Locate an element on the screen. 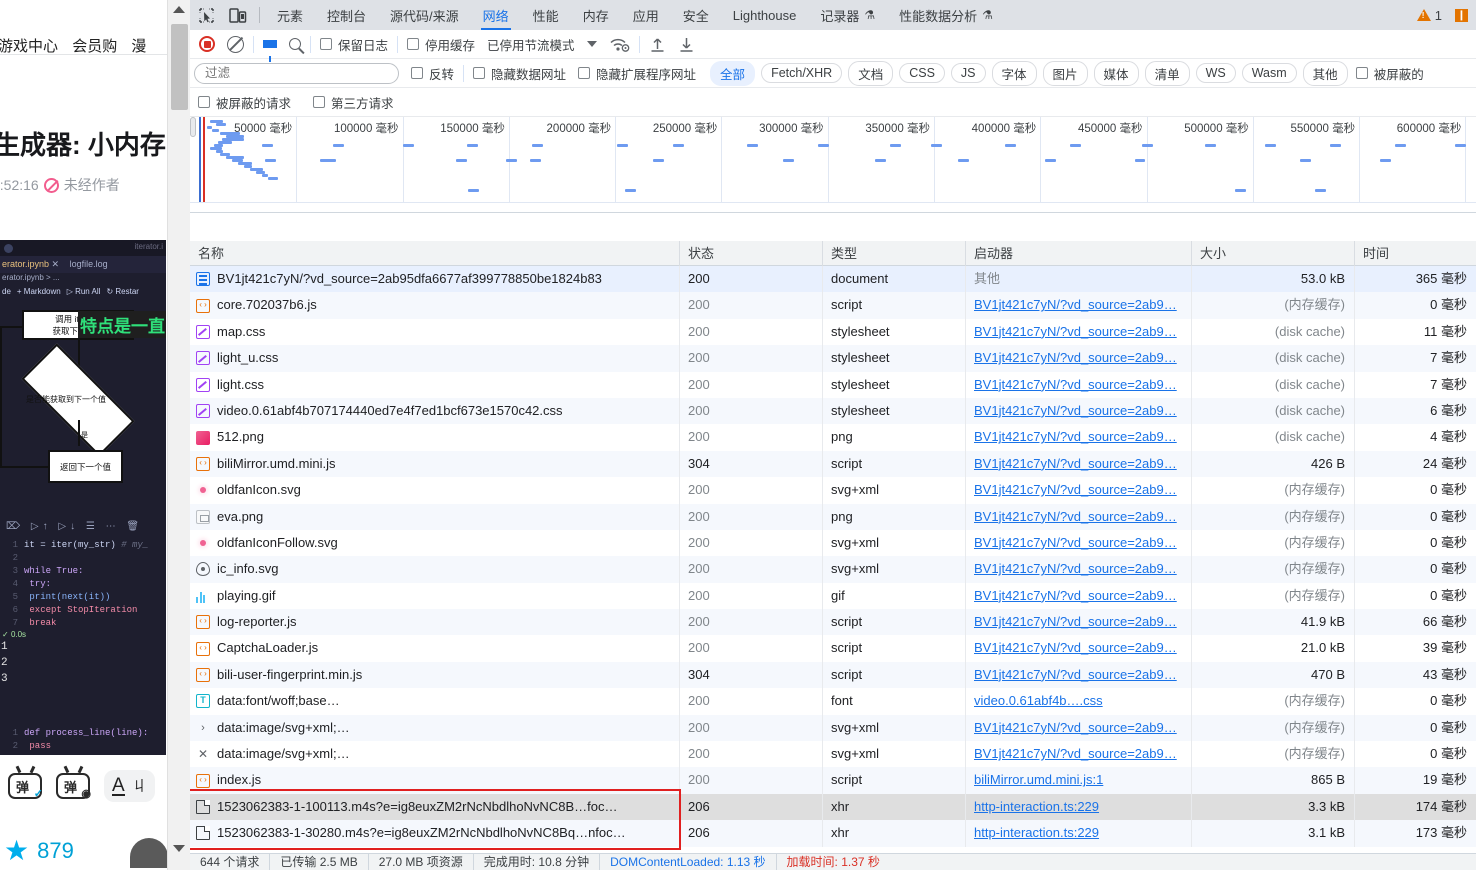 The height and width of the screenshot is (870, 1476). column-header-type: 类型 is located at coordinates (894, 253).